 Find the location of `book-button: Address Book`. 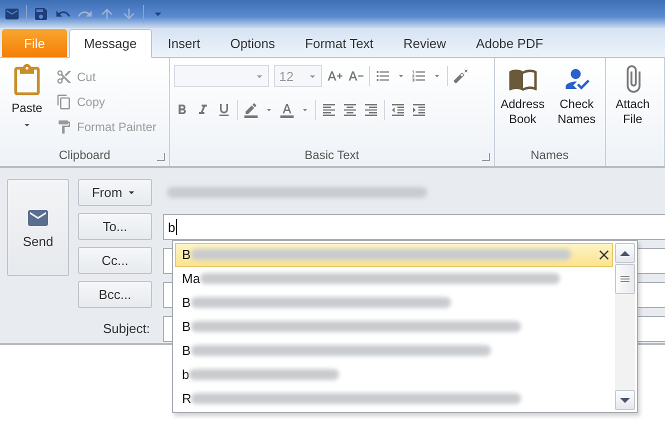

book-button: Address Book is located at coordinates (522, 104).